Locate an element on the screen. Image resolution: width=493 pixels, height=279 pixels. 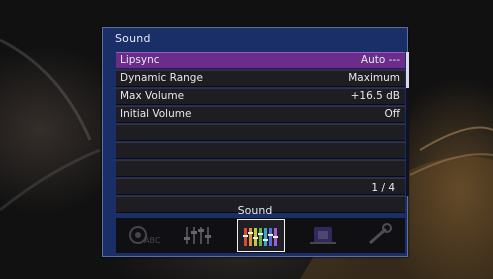
menu-item-value: Maximum is located at coordinates (374, 78).